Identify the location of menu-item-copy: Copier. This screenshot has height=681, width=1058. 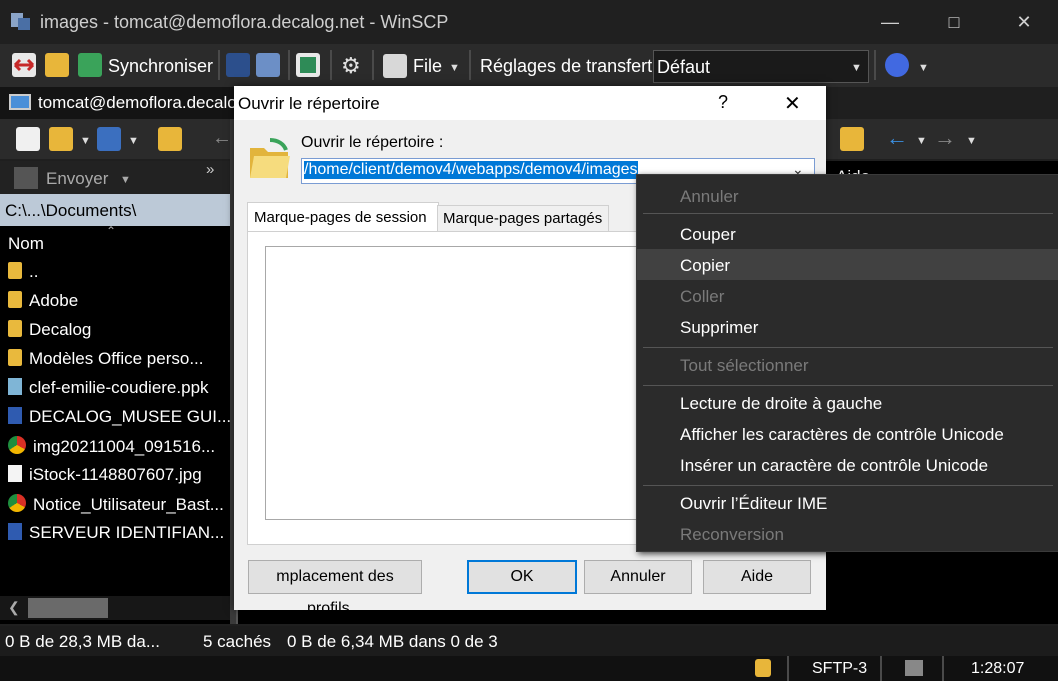
(705, 266).